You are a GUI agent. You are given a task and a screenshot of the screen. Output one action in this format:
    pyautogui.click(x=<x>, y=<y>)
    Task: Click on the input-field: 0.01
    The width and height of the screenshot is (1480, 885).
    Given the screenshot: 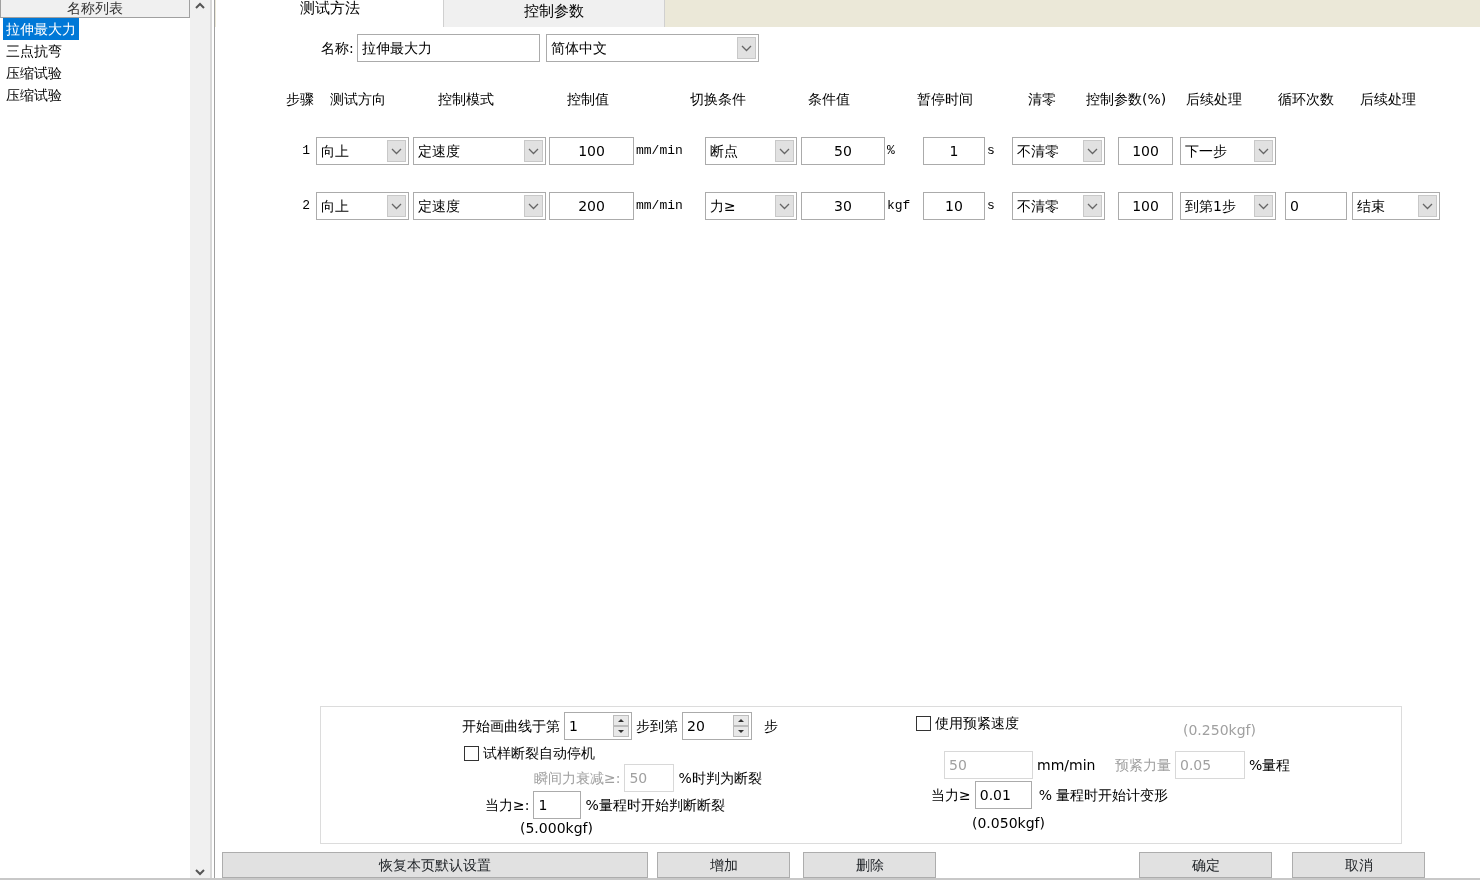 What is the action you would take?
    pyautogui.click(x=1003, y=795)
    